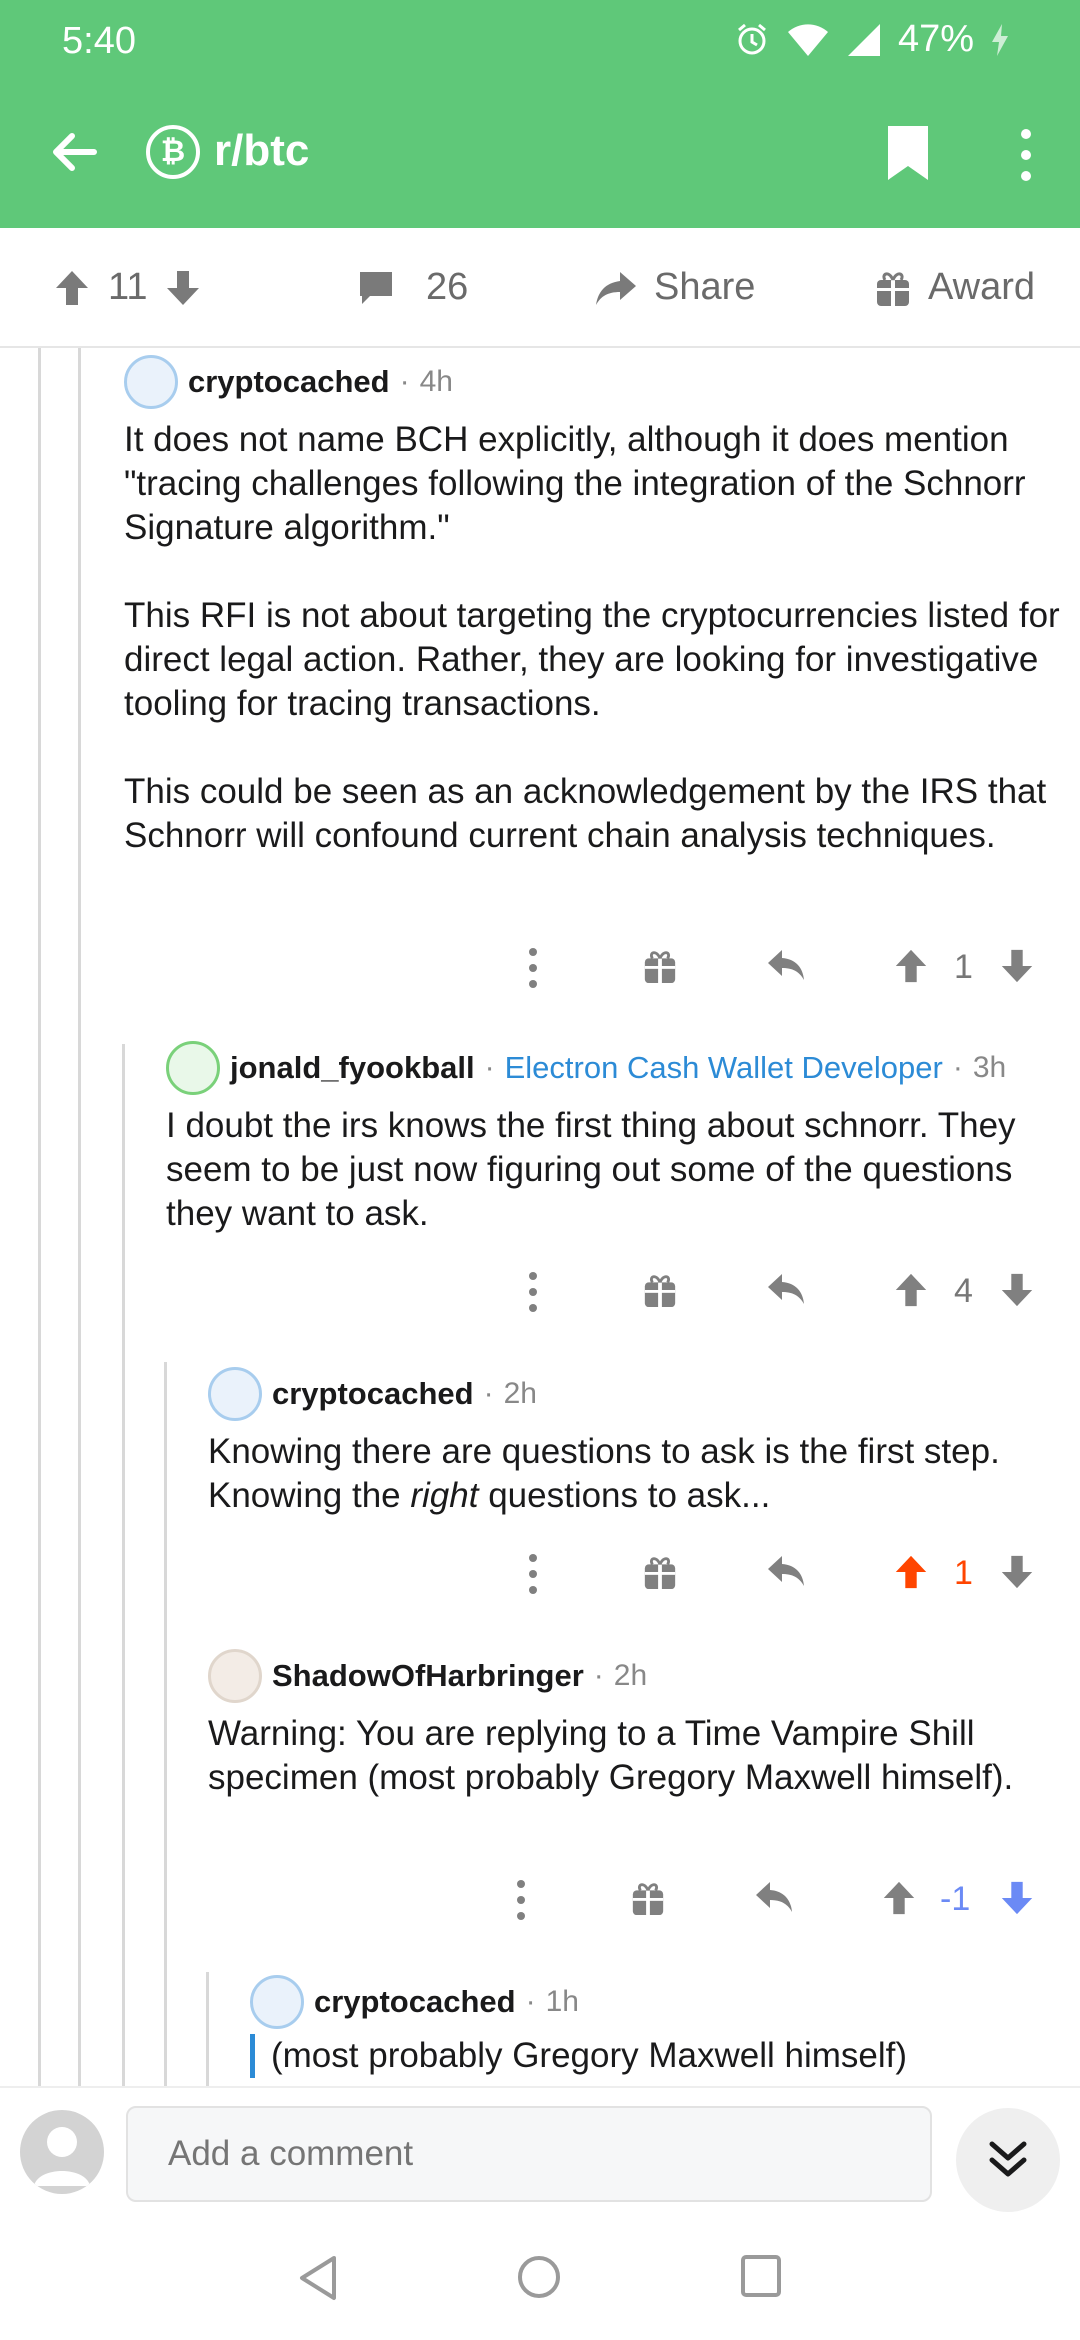 This screenshot has width=1080, height=2340. I want to click on post-vote-group: 11, so click(127, 287).